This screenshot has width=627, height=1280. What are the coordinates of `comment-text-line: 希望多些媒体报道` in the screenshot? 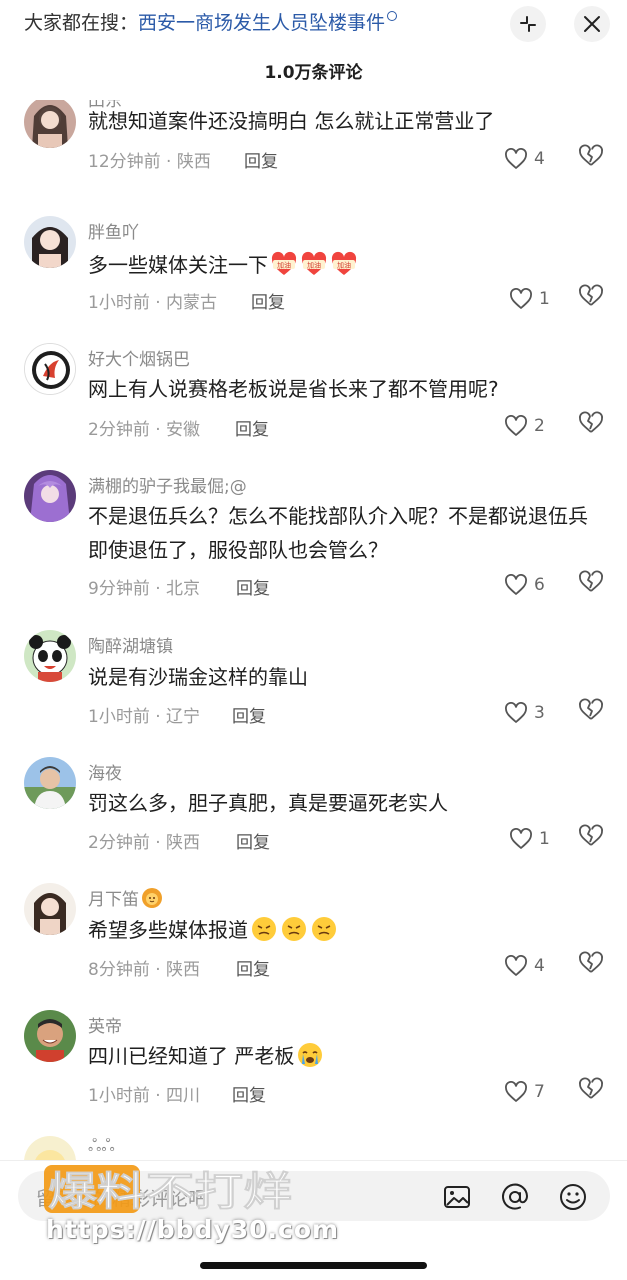 It's located at (343, 930).